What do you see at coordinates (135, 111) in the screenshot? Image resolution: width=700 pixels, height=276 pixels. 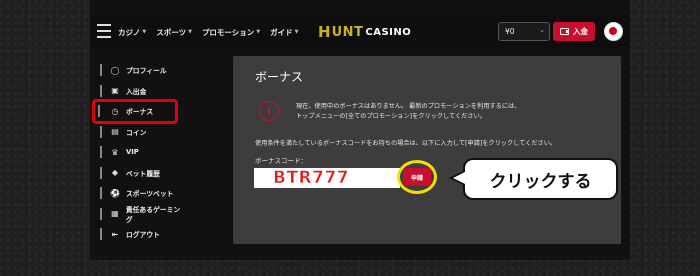 I see `sidebar-item-bonus: ◷ ボーナス` at bounding box center [135, 111].